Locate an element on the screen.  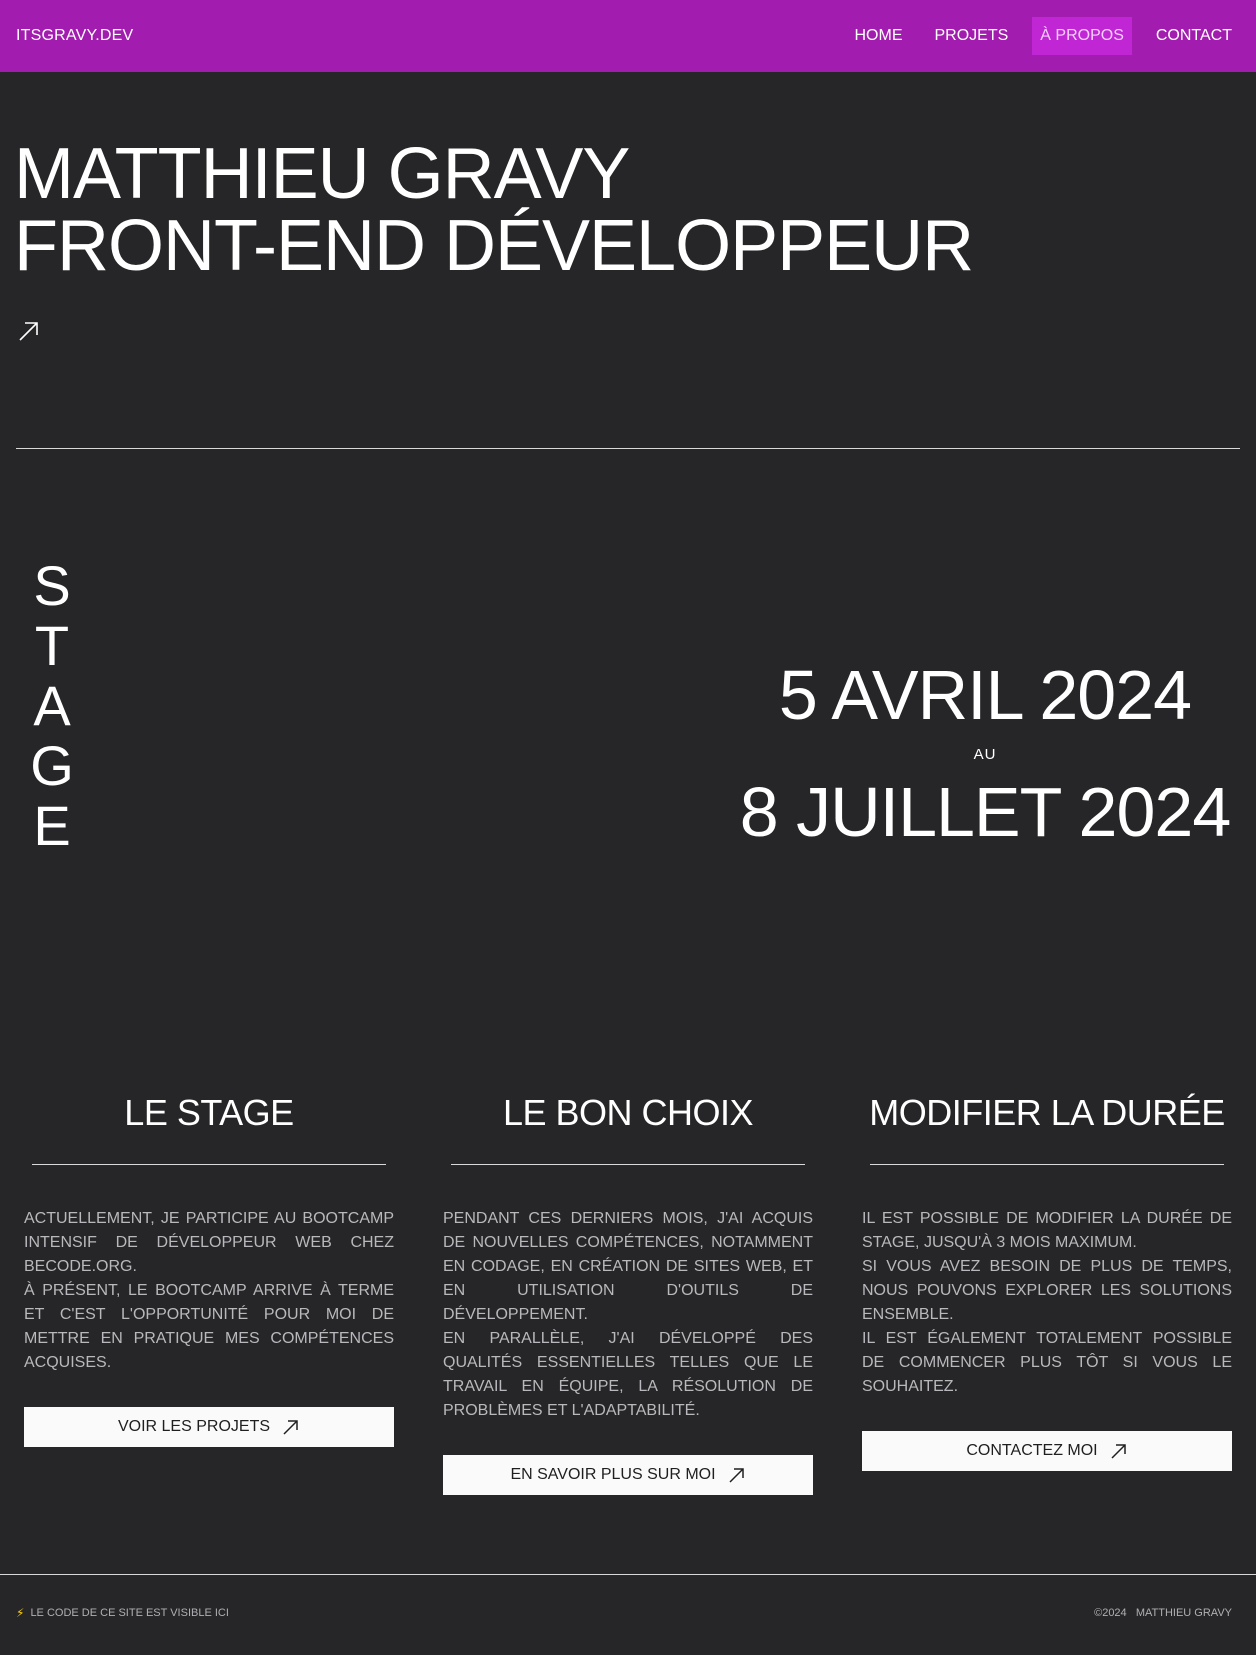
hero-role: FRONT-END DÉVELOPPEUR is located at coordinates (494, 246).